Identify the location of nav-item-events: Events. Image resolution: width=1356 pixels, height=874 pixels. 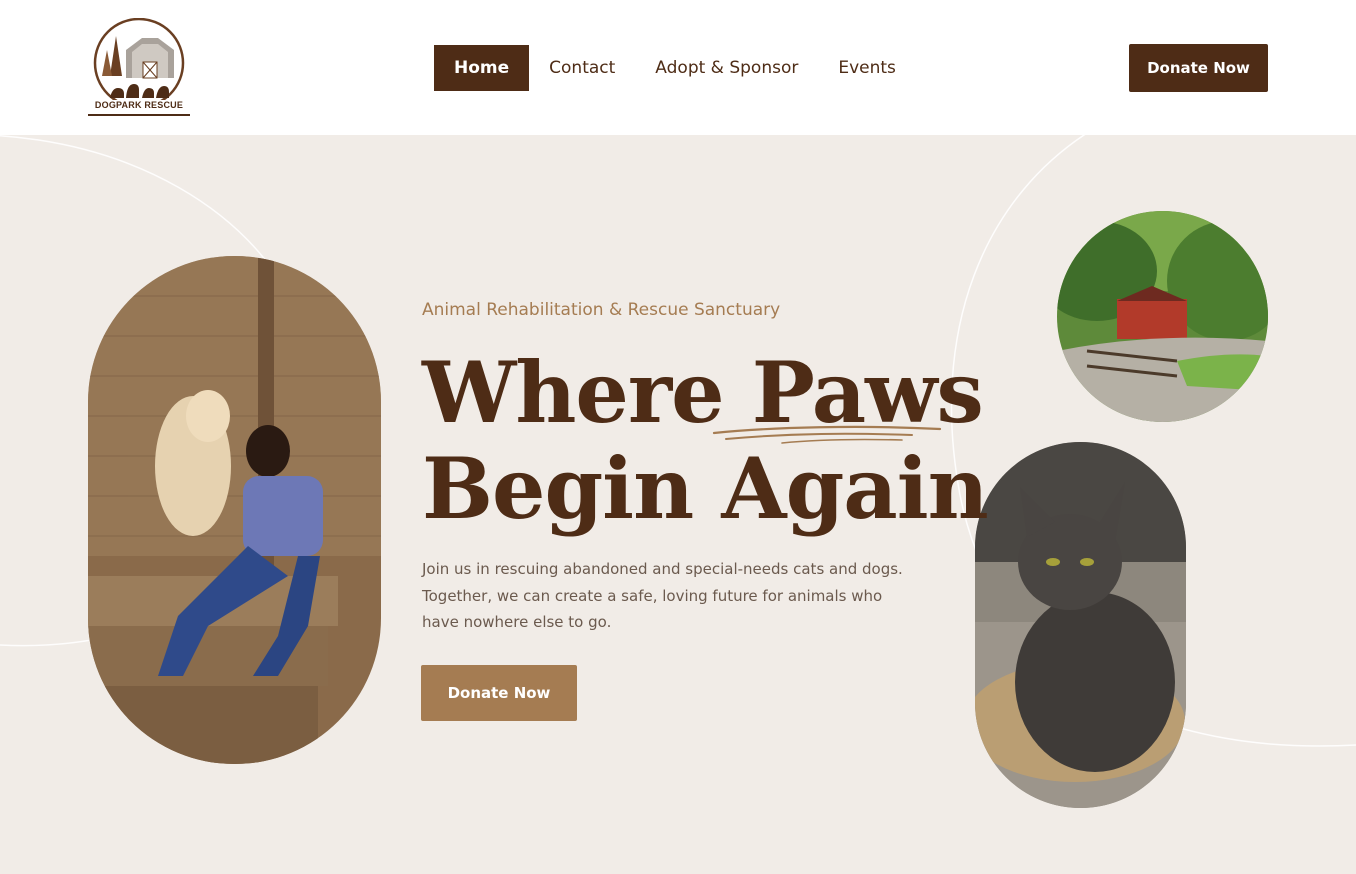
(867, 68).